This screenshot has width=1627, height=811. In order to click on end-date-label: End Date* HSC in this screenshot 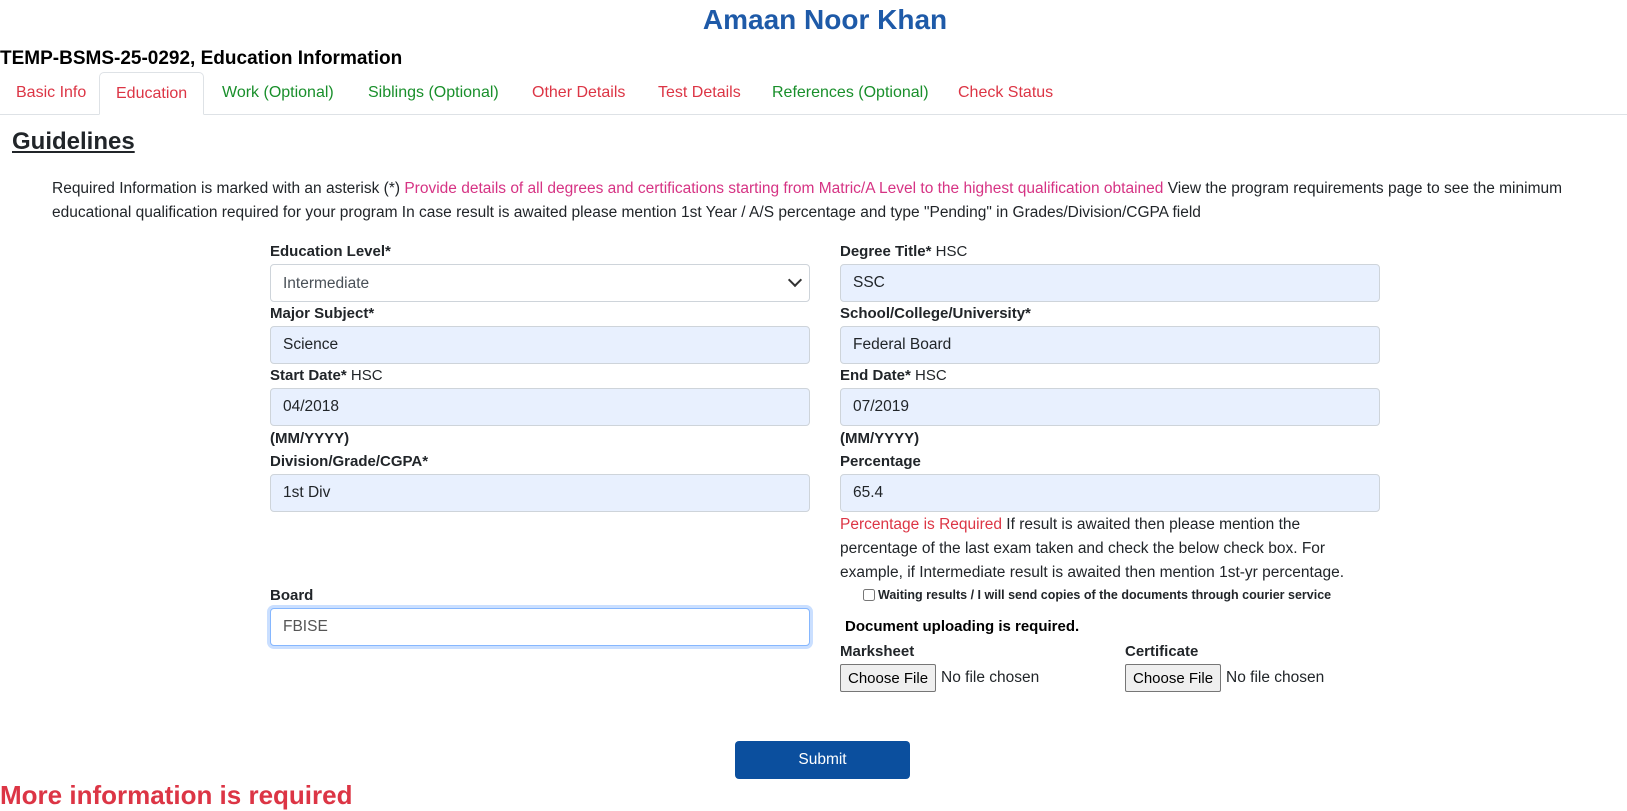, I will do `click(893, 375)`.